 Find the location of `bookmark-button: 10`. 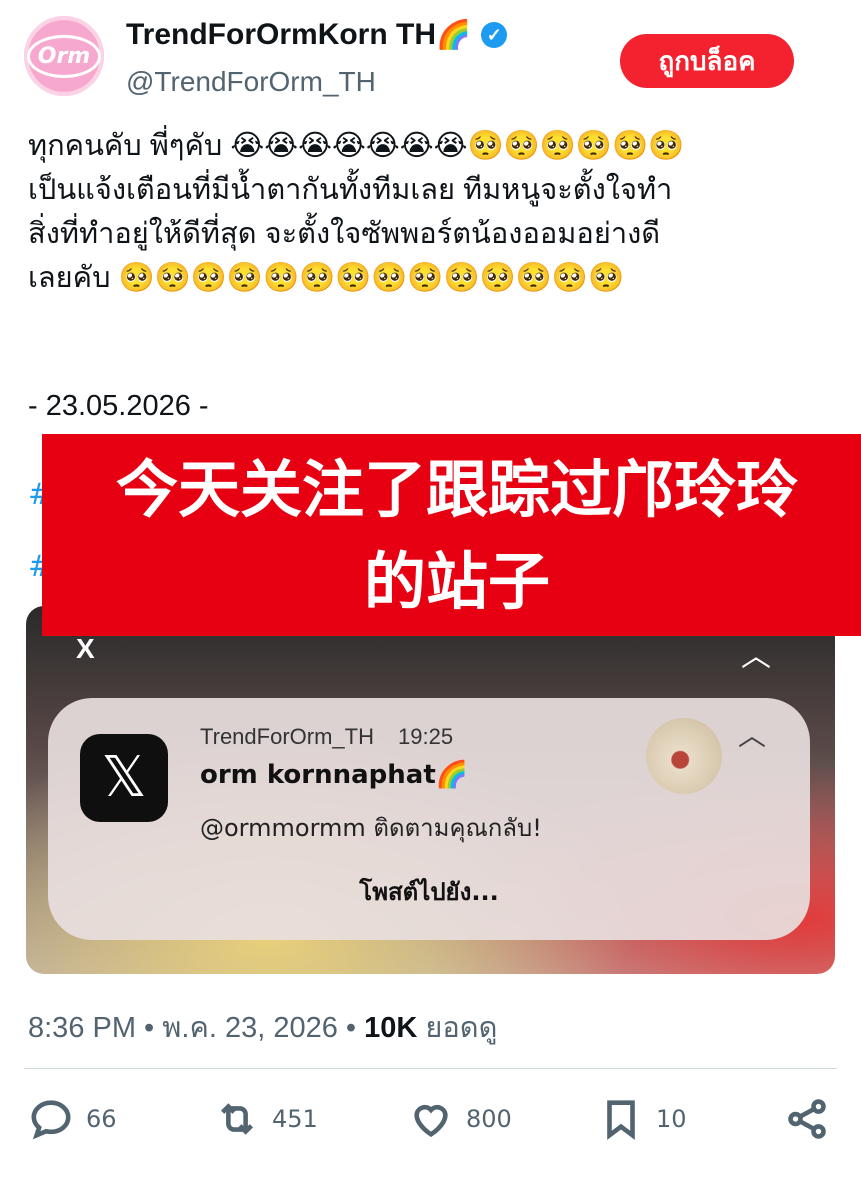

bookmark-button: 10 is located at coordinates (642, 1119).